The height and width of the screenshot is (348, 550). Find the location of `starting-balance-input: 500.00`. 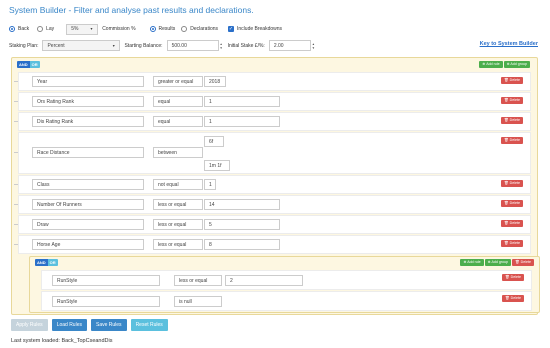

starting-balance-input: 500.00 is located at coordinates (192, 45).